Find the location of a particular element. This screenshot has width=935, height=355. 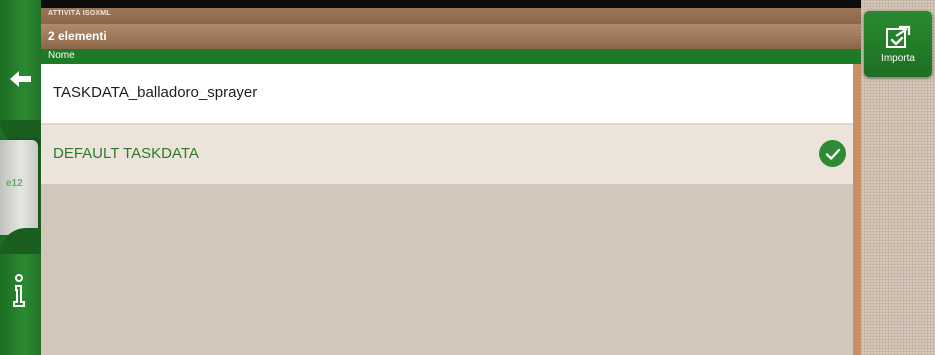

left-sidebar: e12 is located at coordinates (20, 177).